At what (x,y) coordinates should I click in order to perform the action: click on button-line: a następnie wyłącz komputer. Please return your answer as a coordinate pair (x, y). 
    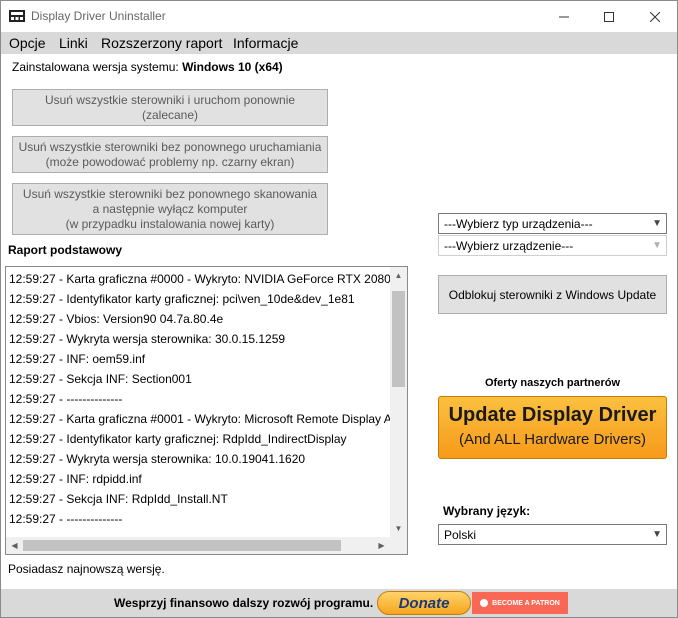
    Looking at the image, I should click on (170, 208).